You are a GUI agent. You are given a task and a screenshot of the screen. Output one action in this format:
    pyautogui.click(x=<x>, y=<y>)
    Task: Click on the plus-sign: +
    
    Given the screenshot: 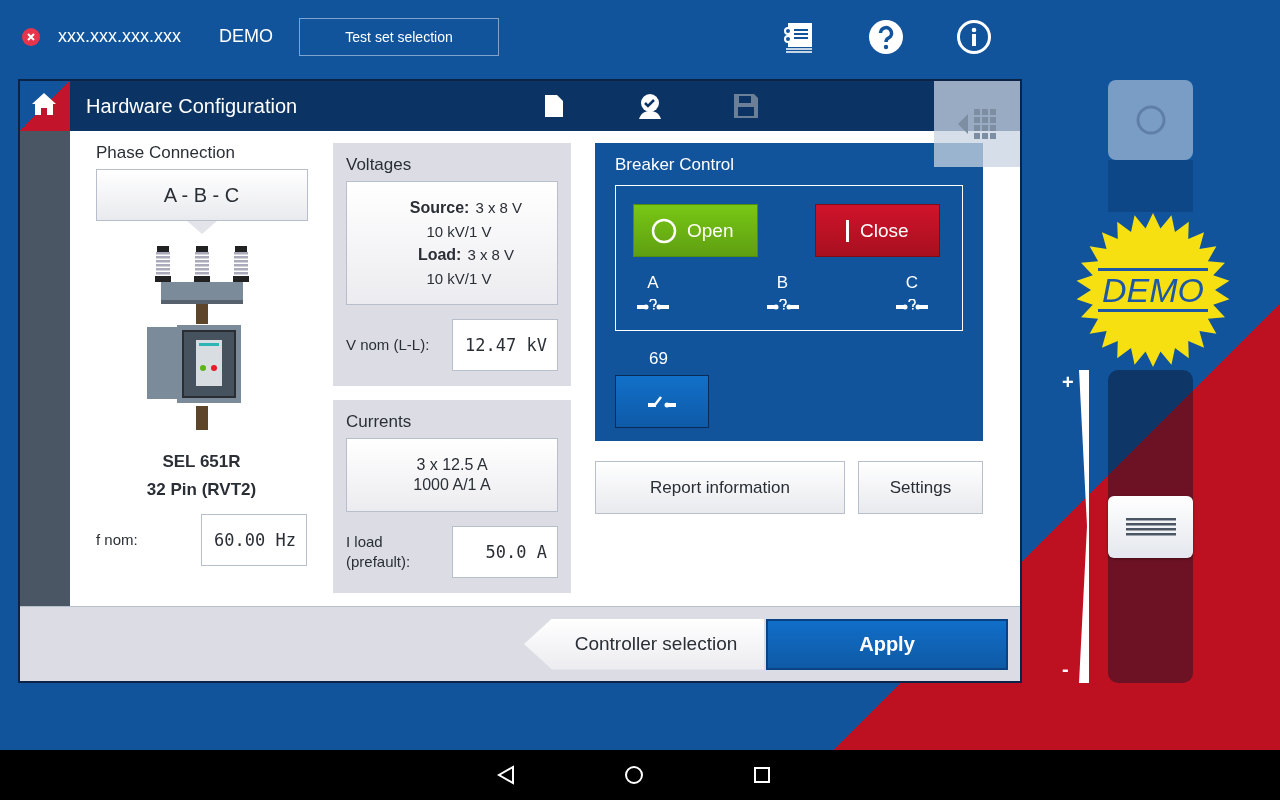 What is the action you would take?
    pyautogui.click(x=1068, y=382)
    